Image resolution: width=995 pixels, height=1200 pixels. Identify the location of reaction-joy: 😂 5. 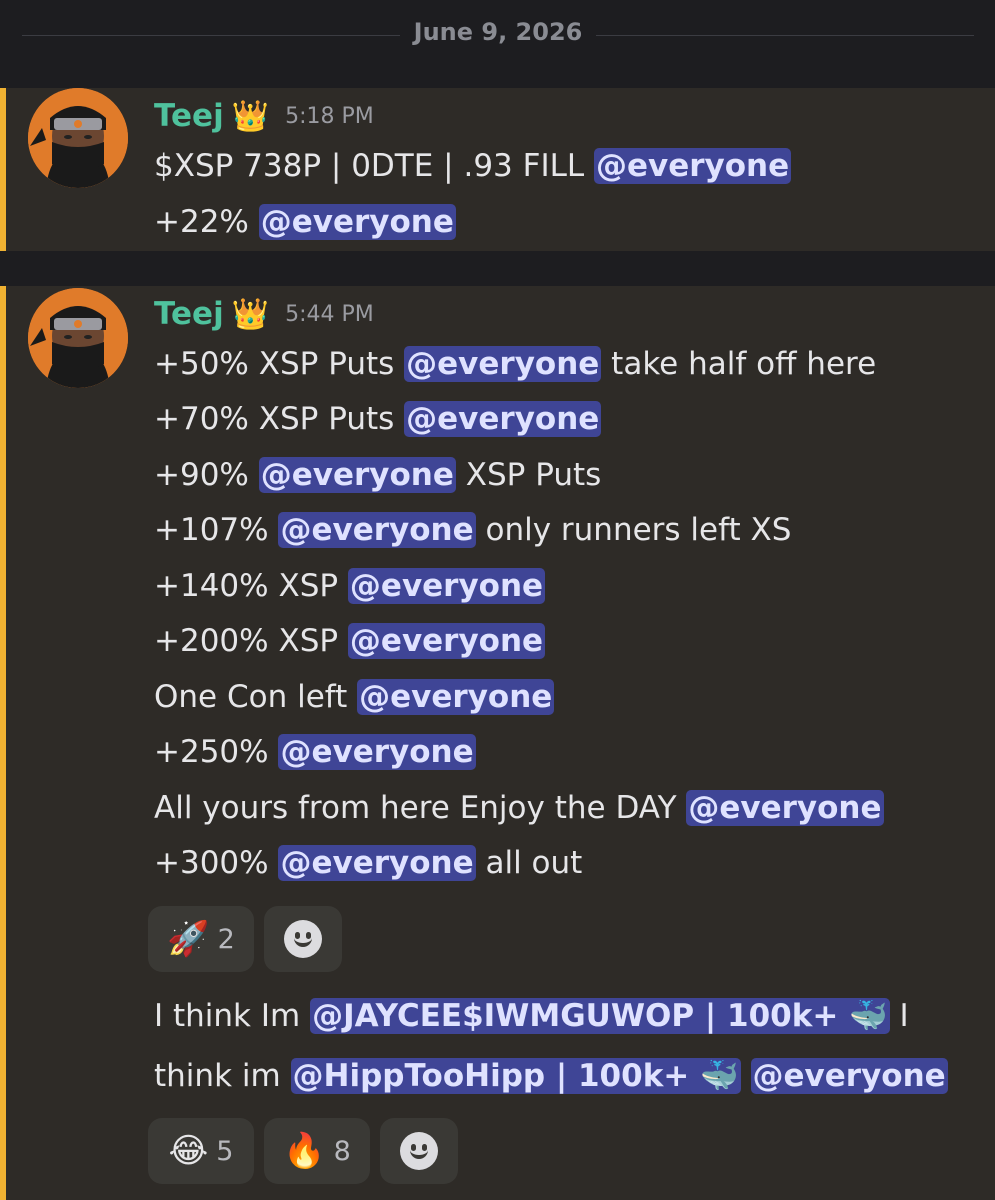
(201, 1151).